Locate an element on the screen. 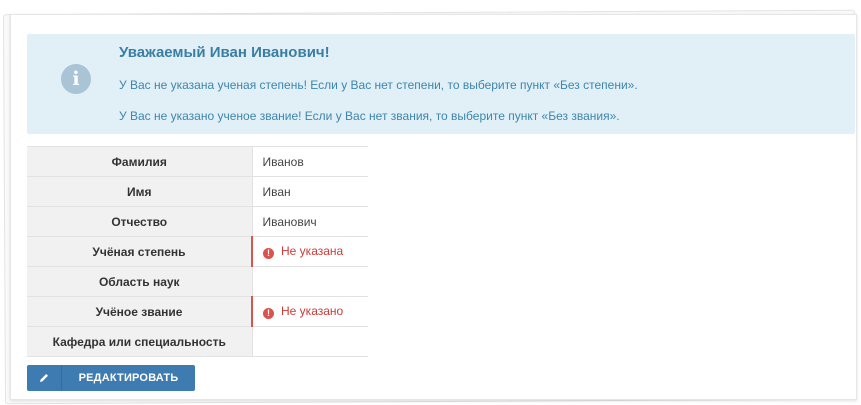 This screenshot has width=861, height=405. table-row: Область наук is located at coordinates (197, 281).